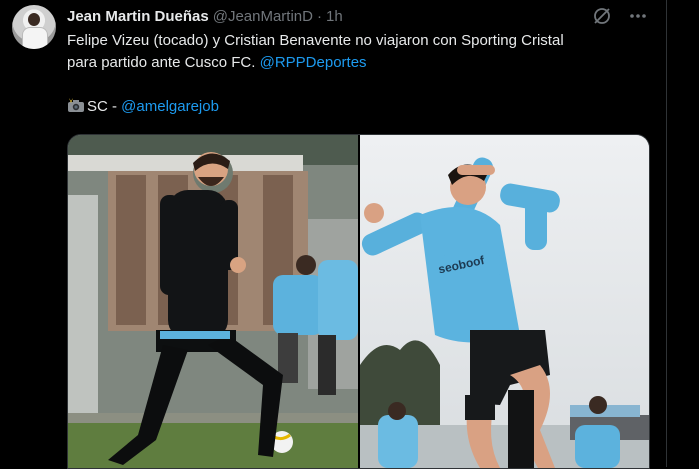  I want to click on mention-rpp: @RPPDeportes, so click(313, 62).